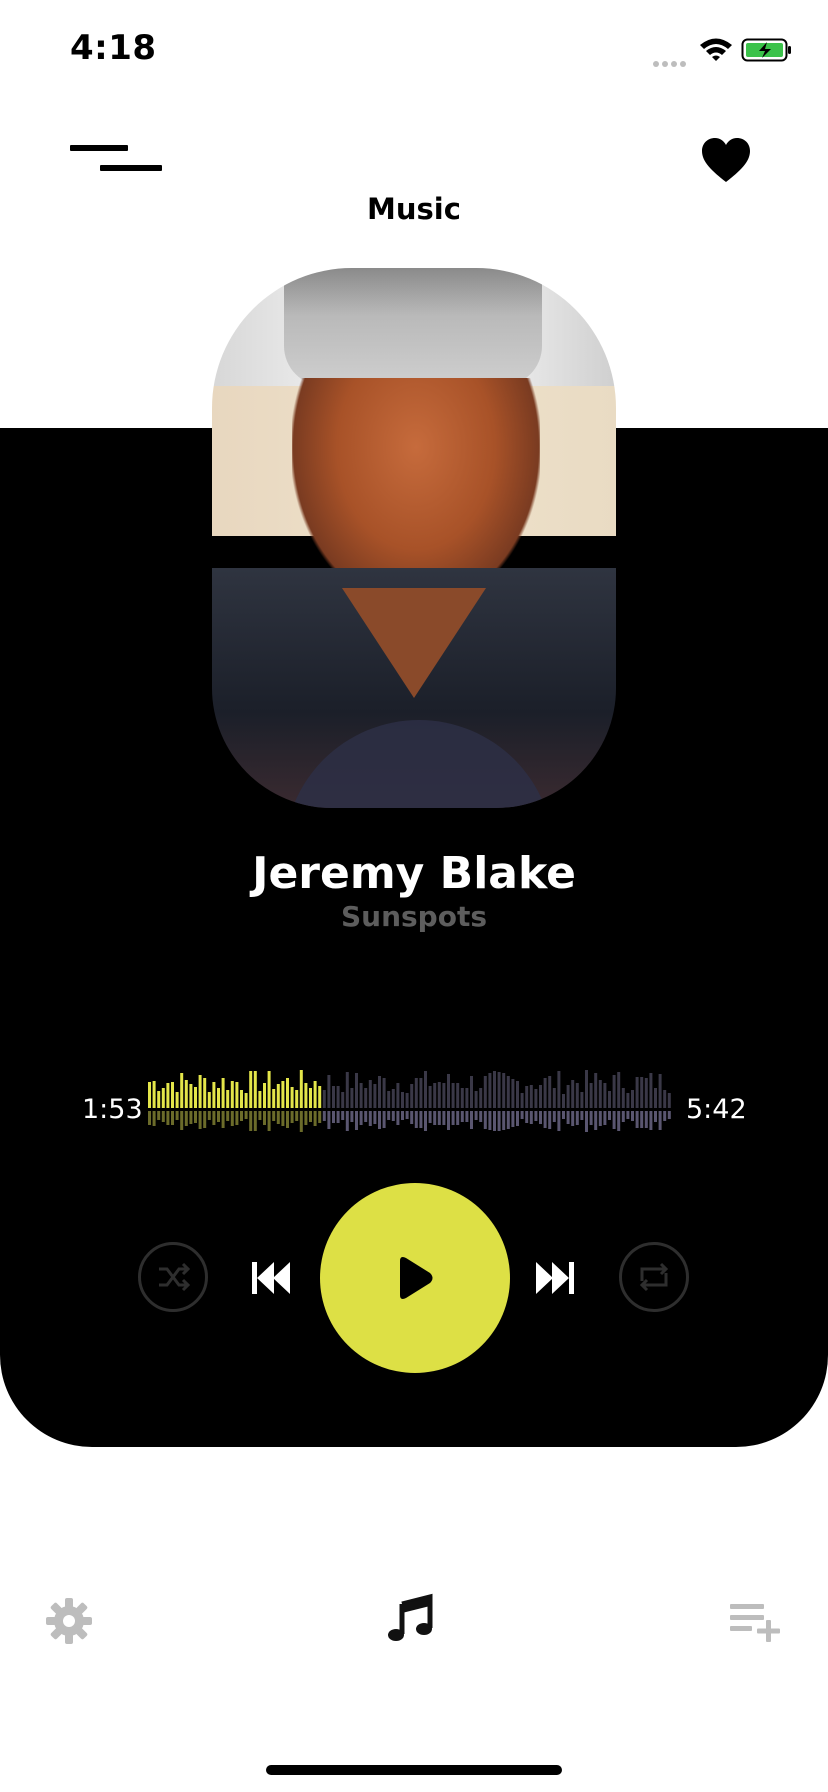 The image size is (828, 1792). I want to click on repeat-button, so click(654, 1277).